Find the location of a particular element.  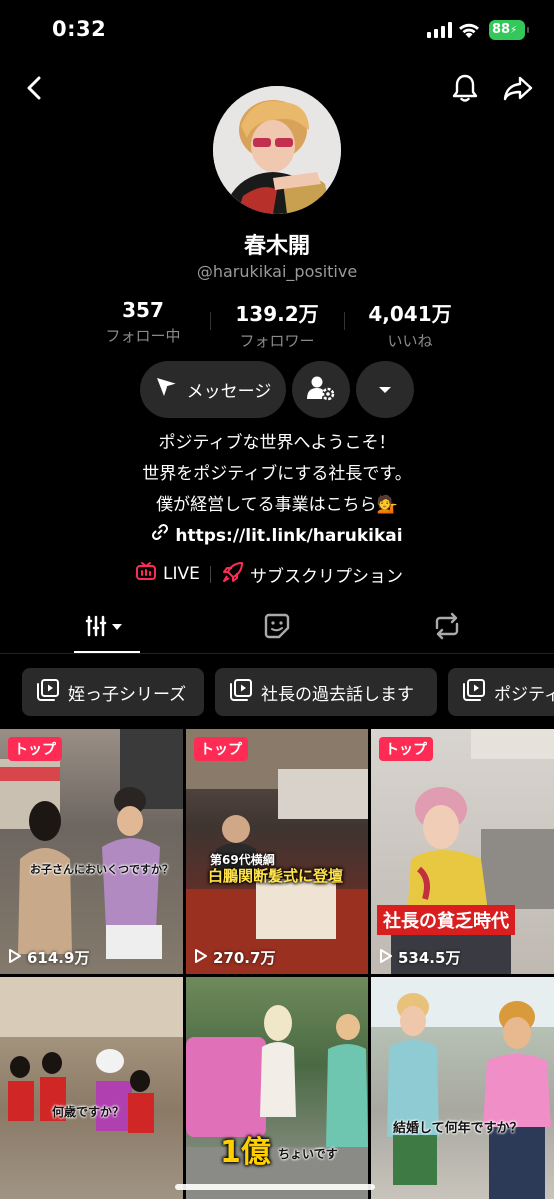

status-bar: 0:32 88⚡ is located at coordinates (277, 30).